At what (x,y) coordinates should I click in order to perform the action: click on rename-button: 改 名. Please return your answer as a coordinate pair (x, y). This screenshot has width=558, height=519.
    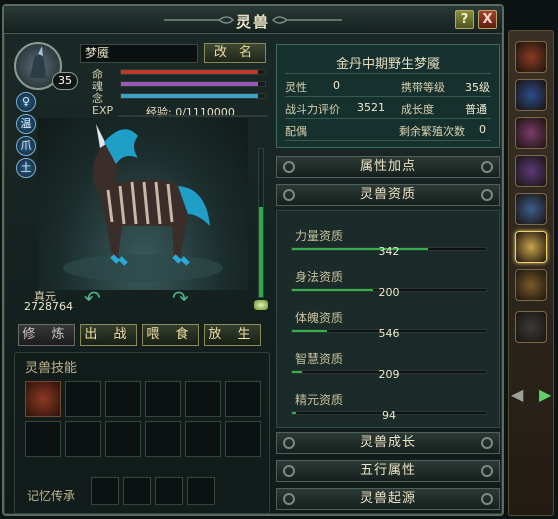
    Looking at the image, I should click on (235, 53).